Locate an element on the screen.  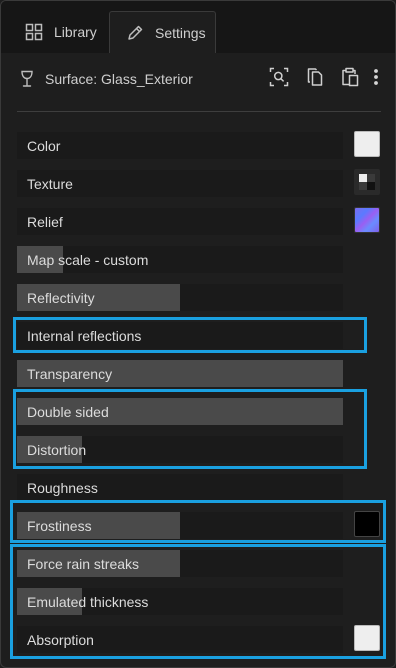
property-row-map-scale-custom: Map scale - custom is located at coordinates (180, 259).